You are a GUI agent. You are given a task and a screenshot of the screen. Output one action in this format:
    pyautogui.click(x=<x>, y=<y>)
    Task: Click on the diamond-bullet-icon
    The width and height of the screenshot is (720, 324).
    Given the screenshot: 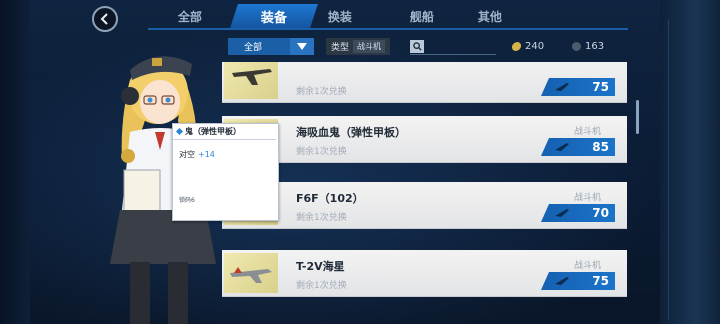 What is the action you would take?
    pyautogui.click(x=179, y=131)
    